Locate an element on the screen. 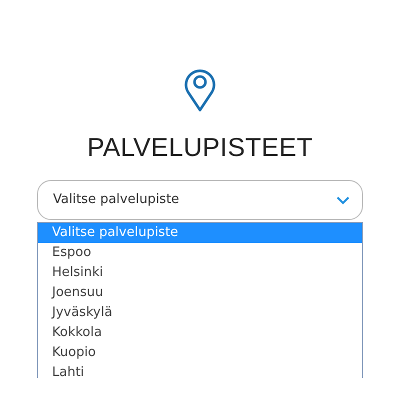 The height and width of the screenshot is (400, 400). dropdown-option: Joensuu is located at coordinates (200, 293).